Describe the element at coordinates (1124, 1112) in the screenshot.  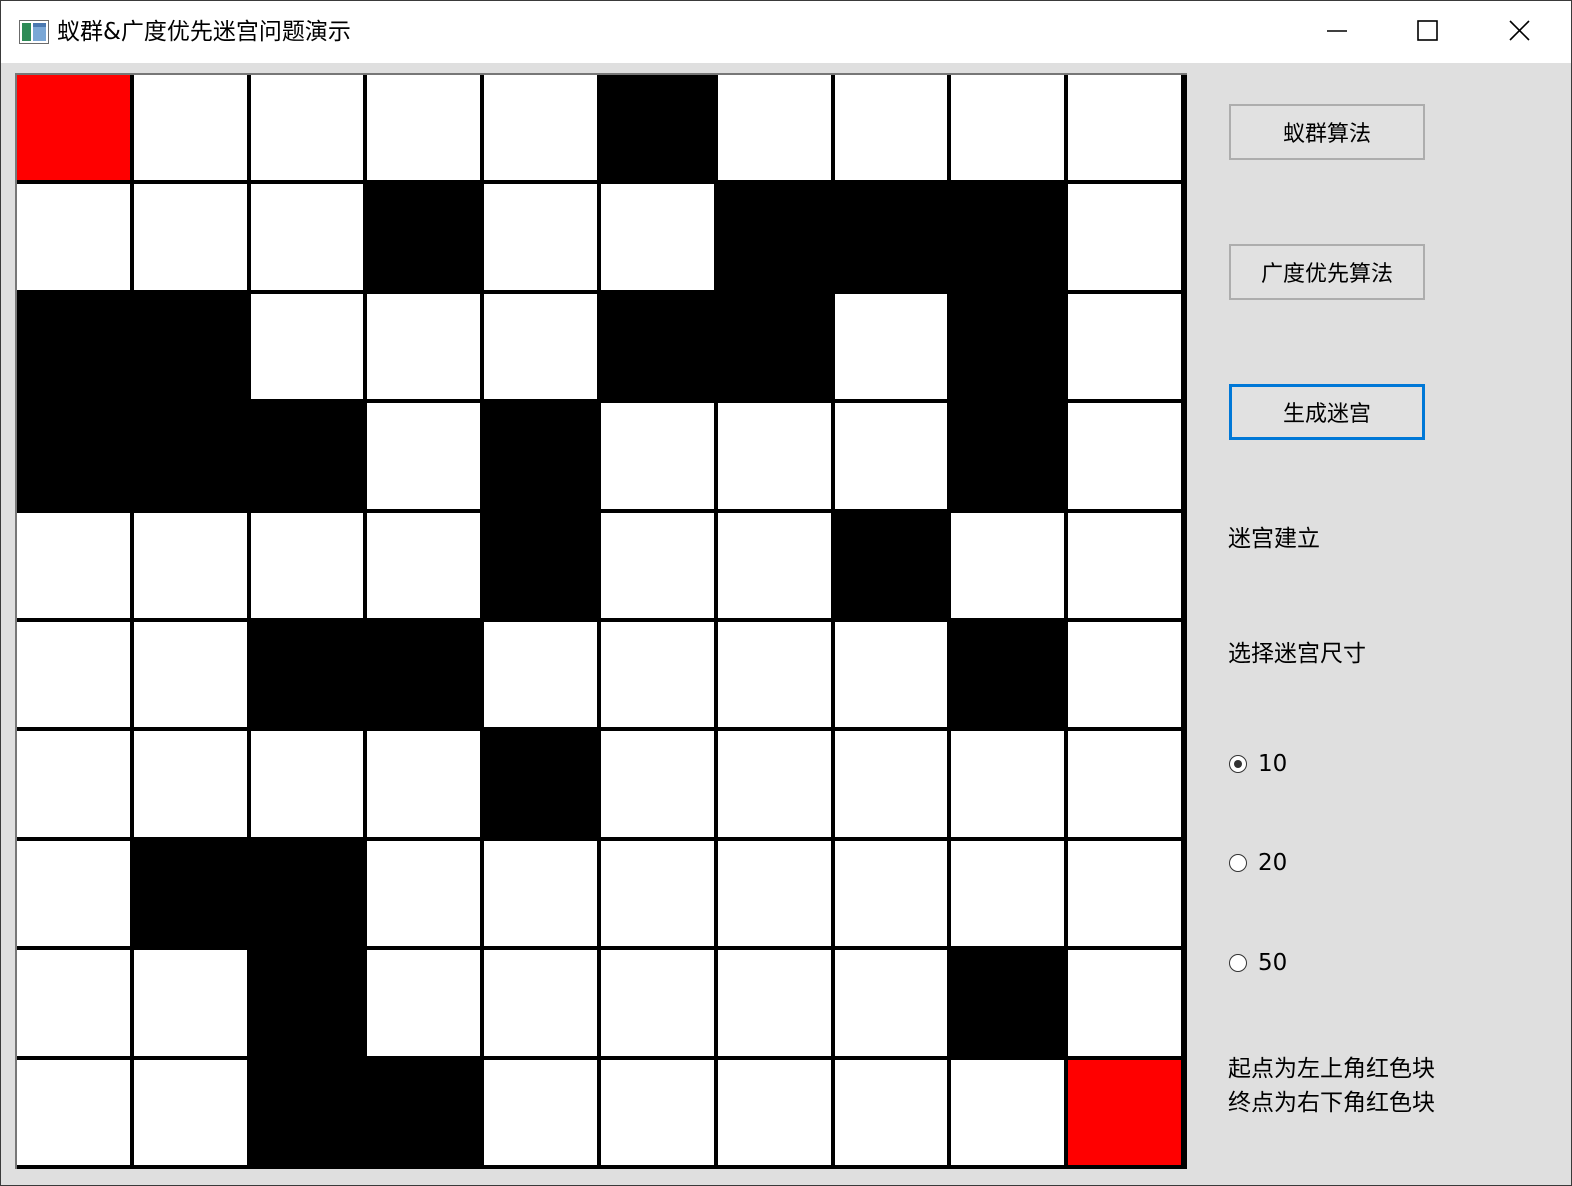
I see `maze-end-cell` at that location.